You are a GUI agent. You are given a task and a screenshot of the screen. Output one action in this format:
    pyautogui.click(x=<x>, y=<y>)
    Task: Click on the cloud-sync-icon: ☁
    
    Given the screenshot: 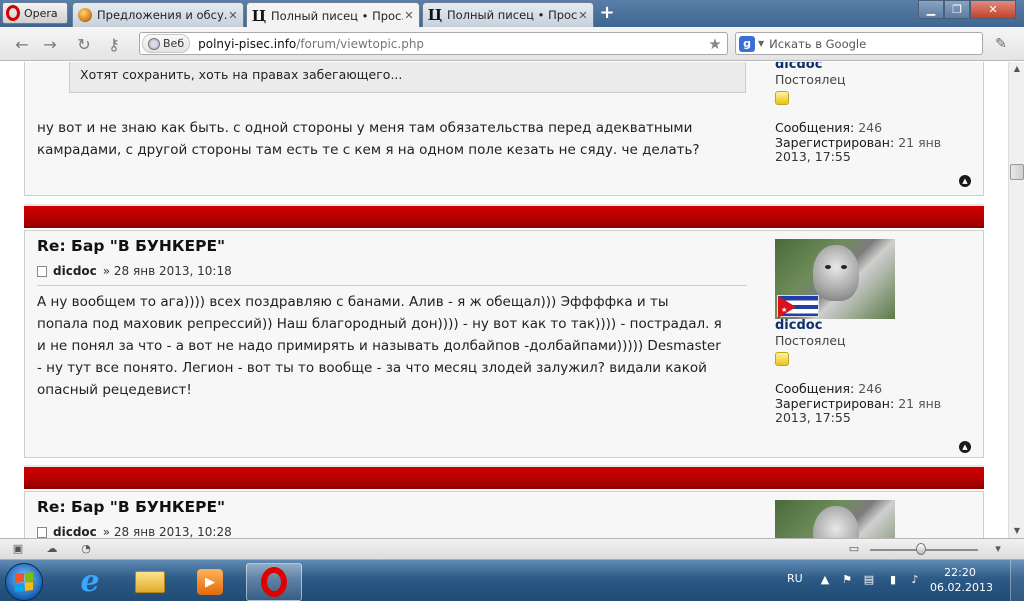 What is the action you would take?
    pyautogui.click(x=52, y=549)
    